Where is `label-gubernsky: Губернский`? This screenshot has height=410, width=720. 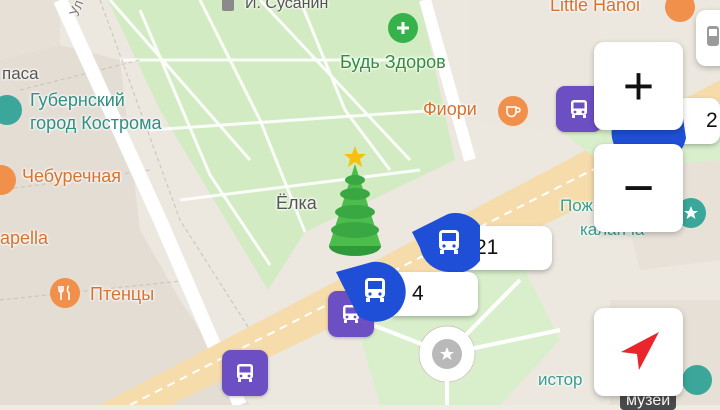
label-gubernsky: Губернский is located at coordinates (77, 100).